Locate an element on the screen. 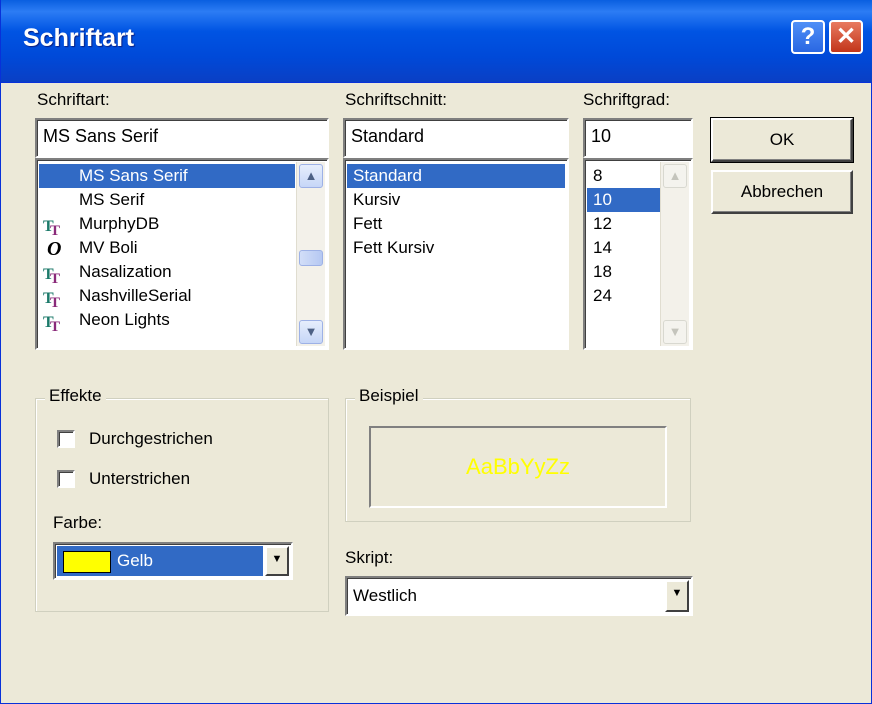 The image size is (872, 704). font-input-value: MS Sans Serif is located at coordinates (101, 136).